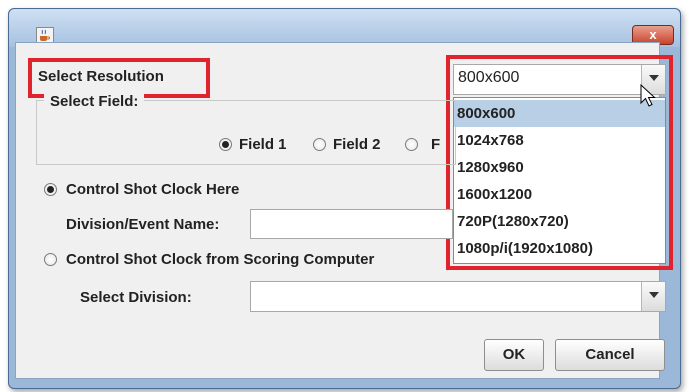  What do you see at coordinates (411, 144) in the screenshot?
I see `field-3-radio` at bounding box center [411, 144].